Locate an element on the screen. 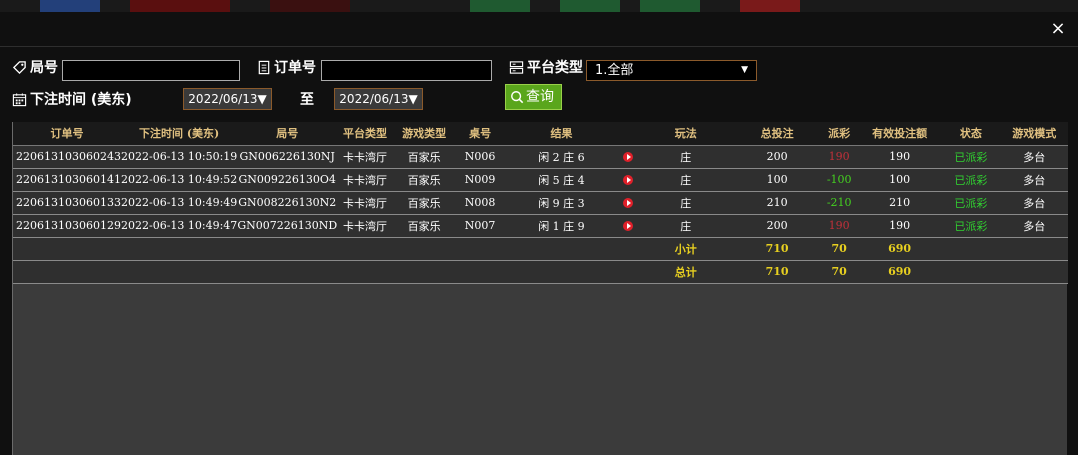 This screenshot has height=455, width=1078. order-label-text: 订单号 is located at coordinates (295, 68).